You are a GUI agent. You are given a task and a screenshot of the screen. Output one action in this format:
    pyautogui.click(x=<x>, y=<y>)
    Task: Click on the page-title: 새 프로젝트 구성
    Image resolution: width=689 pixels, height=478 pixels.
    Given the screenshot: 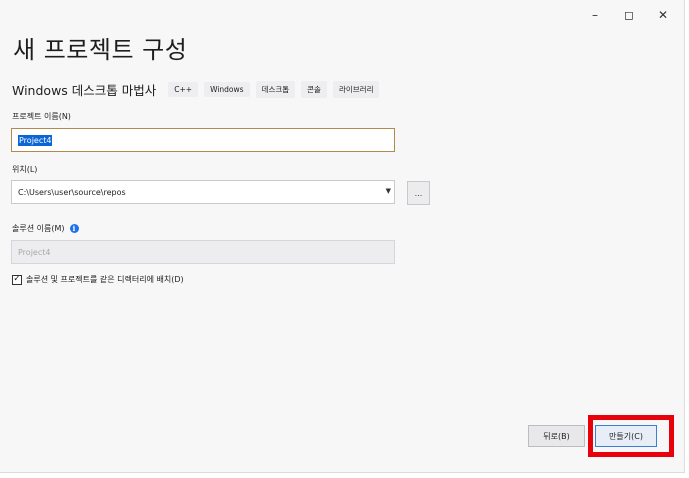 What is the action you would take?
    pyautogui.click(x=100, y=50)
    